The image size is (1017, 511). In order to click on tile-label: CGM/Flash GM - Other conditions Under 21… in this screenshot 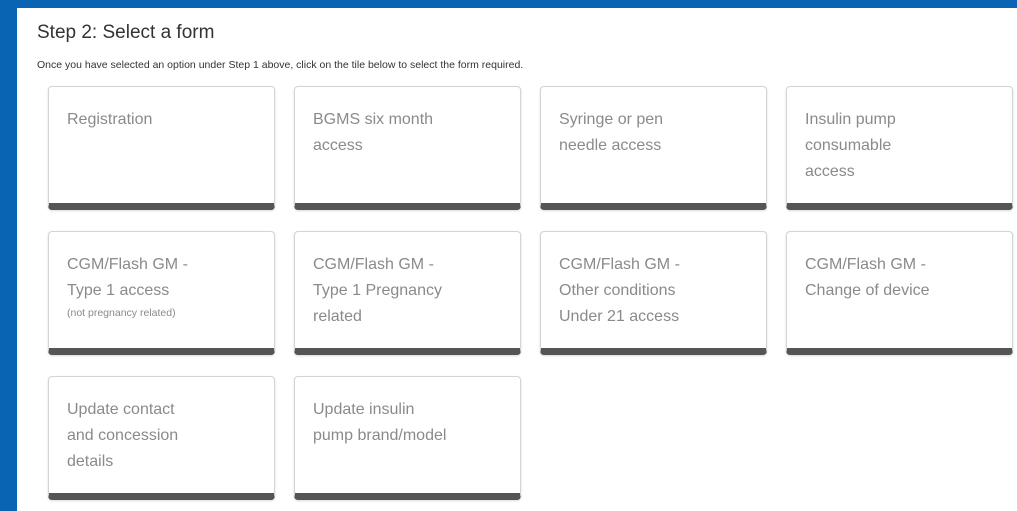, I will do `click(619, 290)`.